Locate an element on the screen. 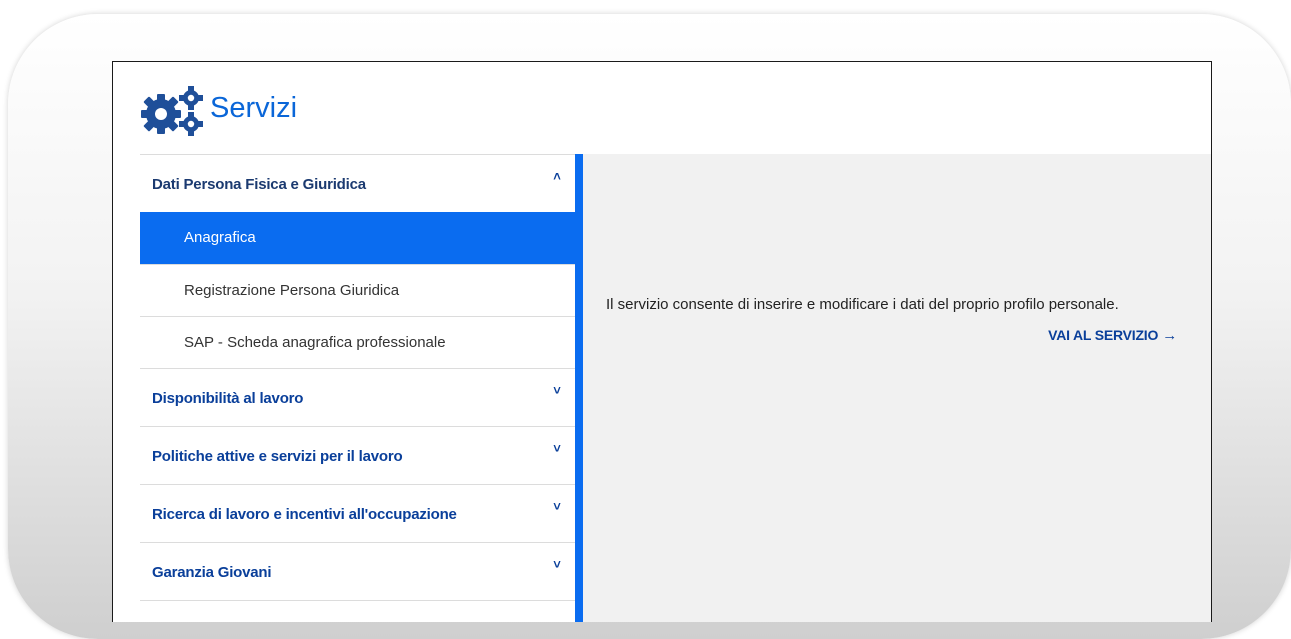 The width and height of the screenshot is (1291, 639). section-label: Disponibilità al lavoro is located at coordinates (228, 398).